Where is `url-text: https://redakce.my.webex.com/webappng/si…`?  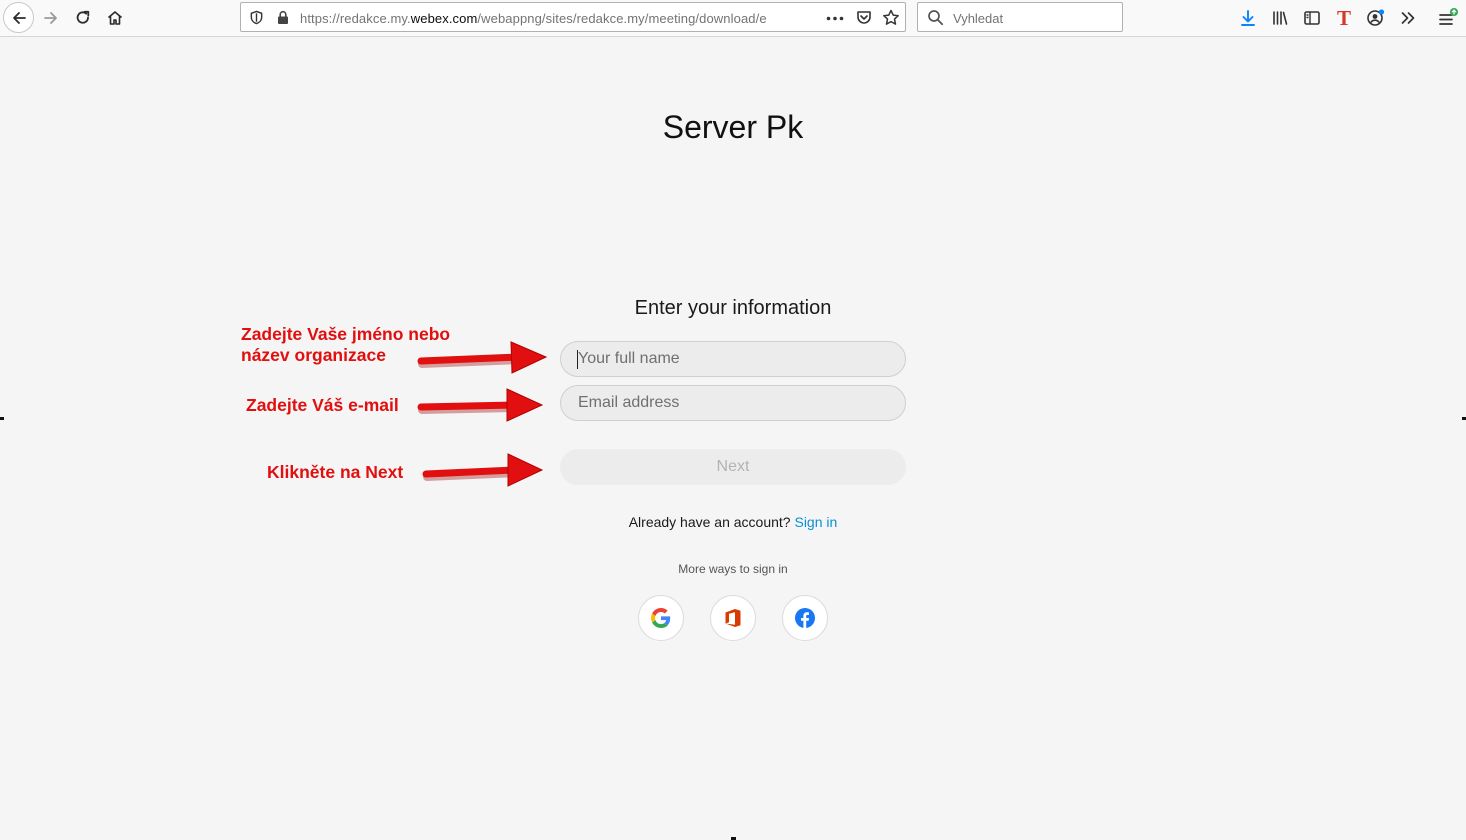 url-text: https://redakce.my.webex.com/webappng/si… is located at coordinates (546, 18).